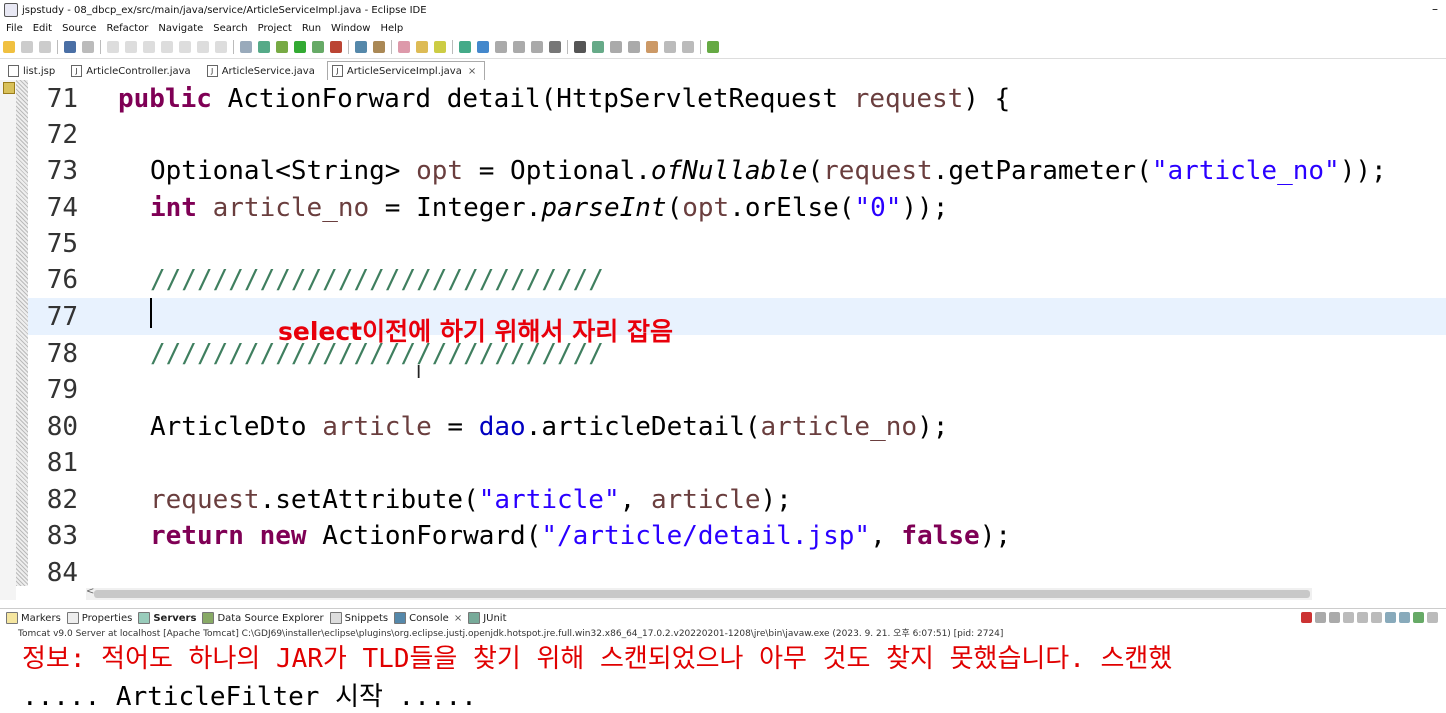 The height and width of the screenshot is (713, 1446). I want to click on resume-icon, so click(113, 47).